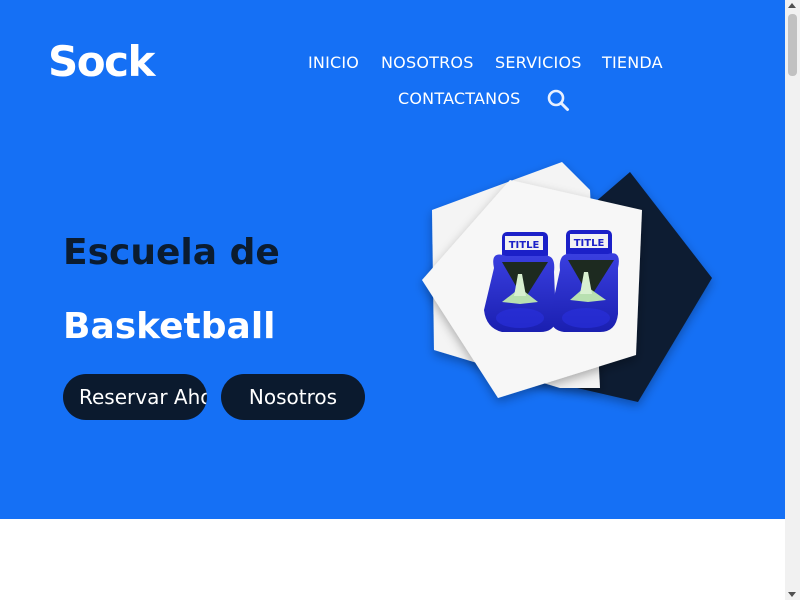 The height and width of the screenshot is (600, 800). Describe the element at coordinates (792, 594) in the screenshot. I see `scroll-down-icon` at that location.